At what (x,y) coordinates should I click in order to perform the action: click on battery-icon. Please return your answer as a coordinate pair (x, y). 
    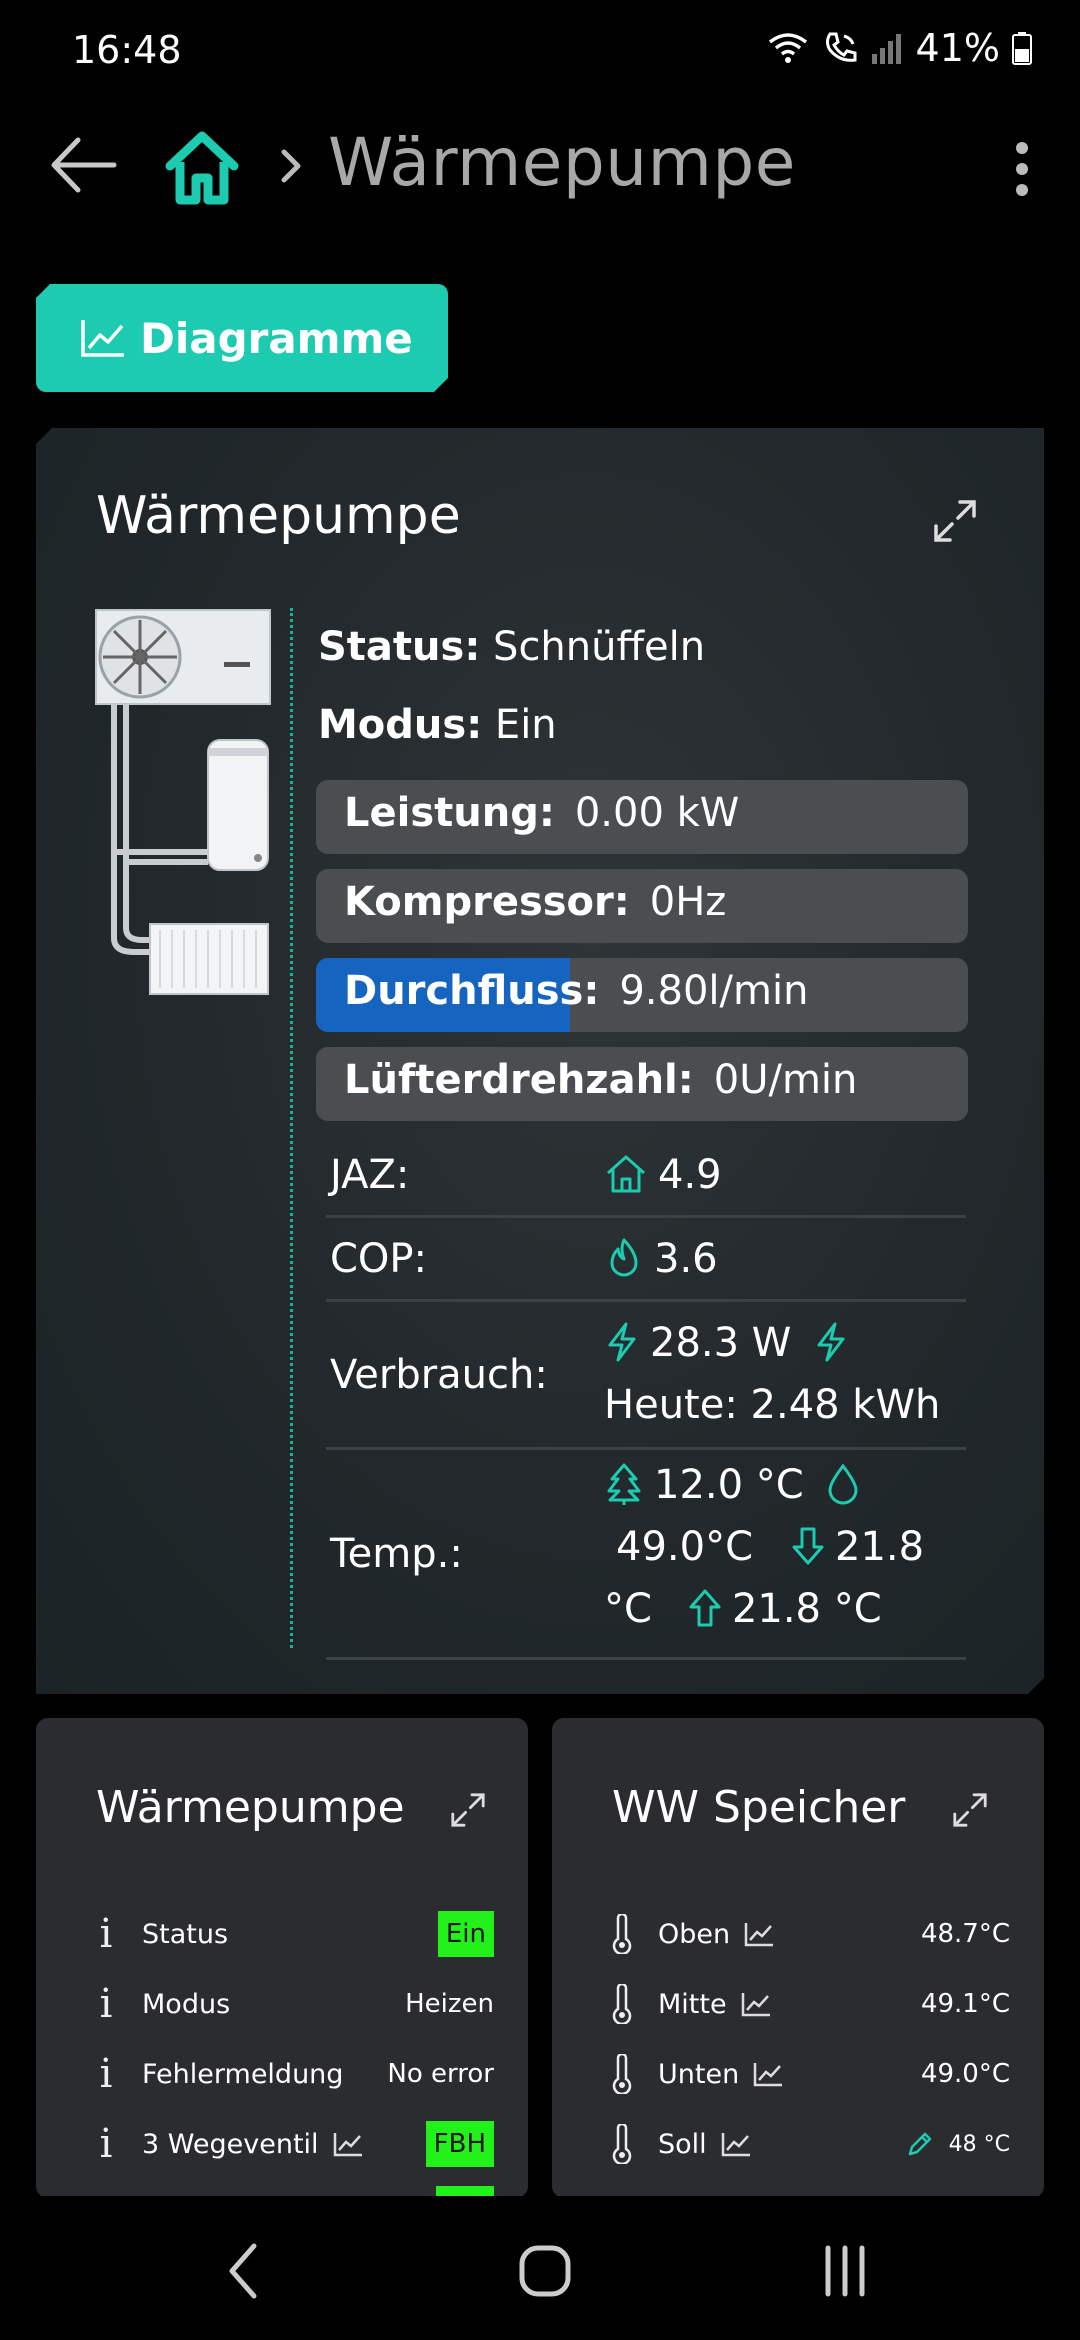
    Looking at the image, I should click on (1022, 48).